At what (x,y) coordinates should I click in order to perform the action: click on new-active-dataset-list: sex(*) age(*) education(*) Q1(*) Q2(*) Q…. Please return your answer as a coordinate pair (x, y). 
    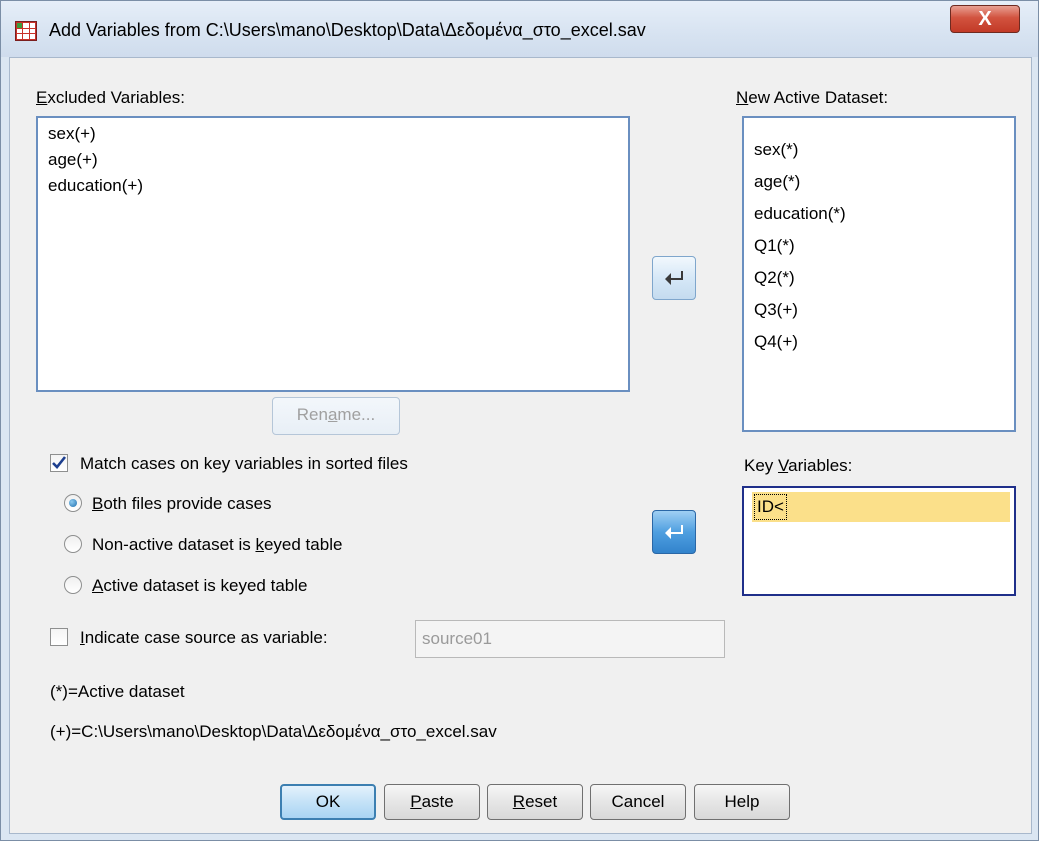
    Looking at the image, I should click on (879, 274).